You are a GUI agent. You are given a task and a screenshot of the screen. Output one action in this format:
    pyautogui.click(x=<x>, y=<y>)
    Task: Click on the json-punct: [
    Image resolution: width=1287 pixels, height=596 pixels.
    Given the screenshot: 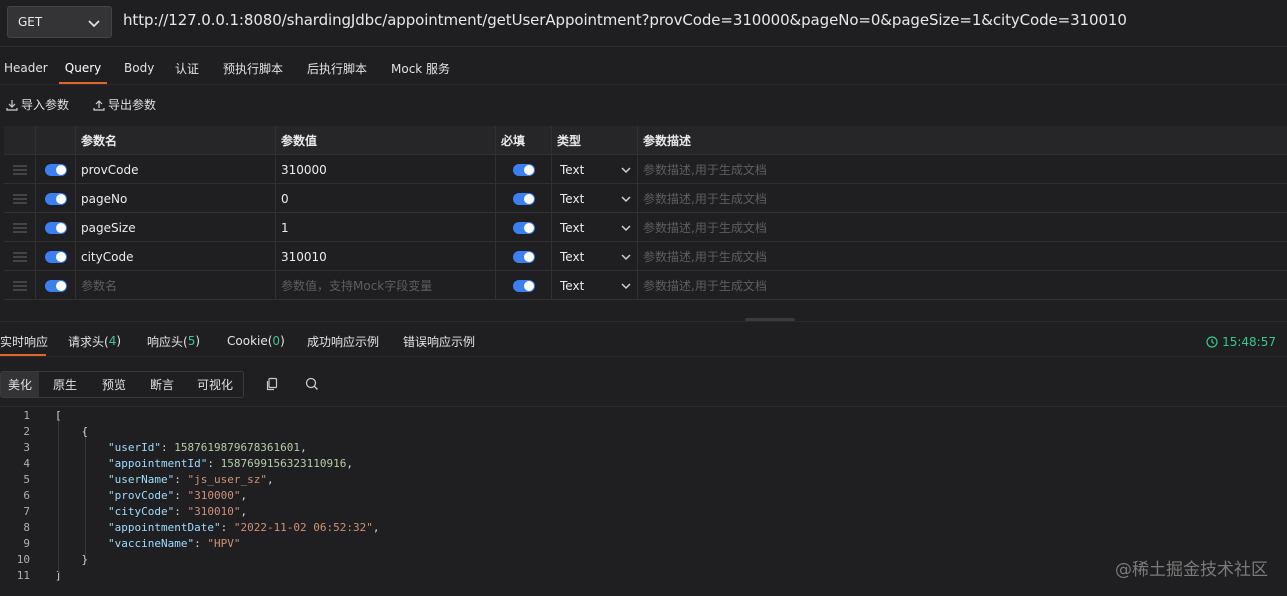 What is the action you would take?
    pyautogui.click(x=58, y=415)
    